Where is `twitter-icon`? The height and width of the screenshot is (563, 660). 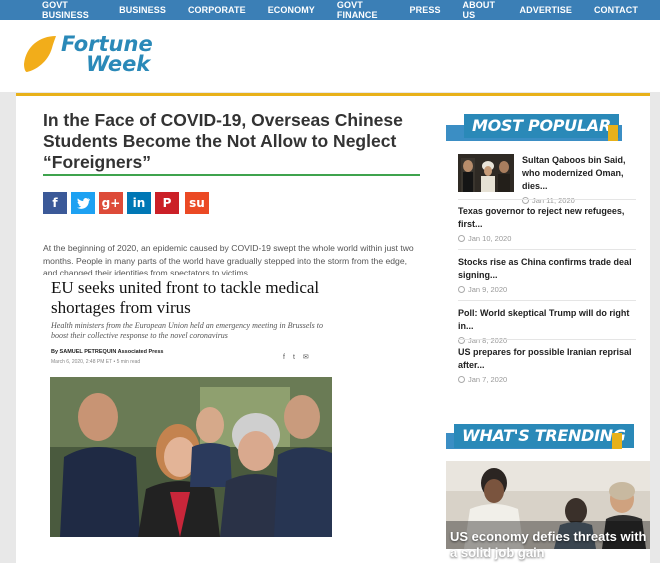
twitter-icon is located at coordinates (83, 203).